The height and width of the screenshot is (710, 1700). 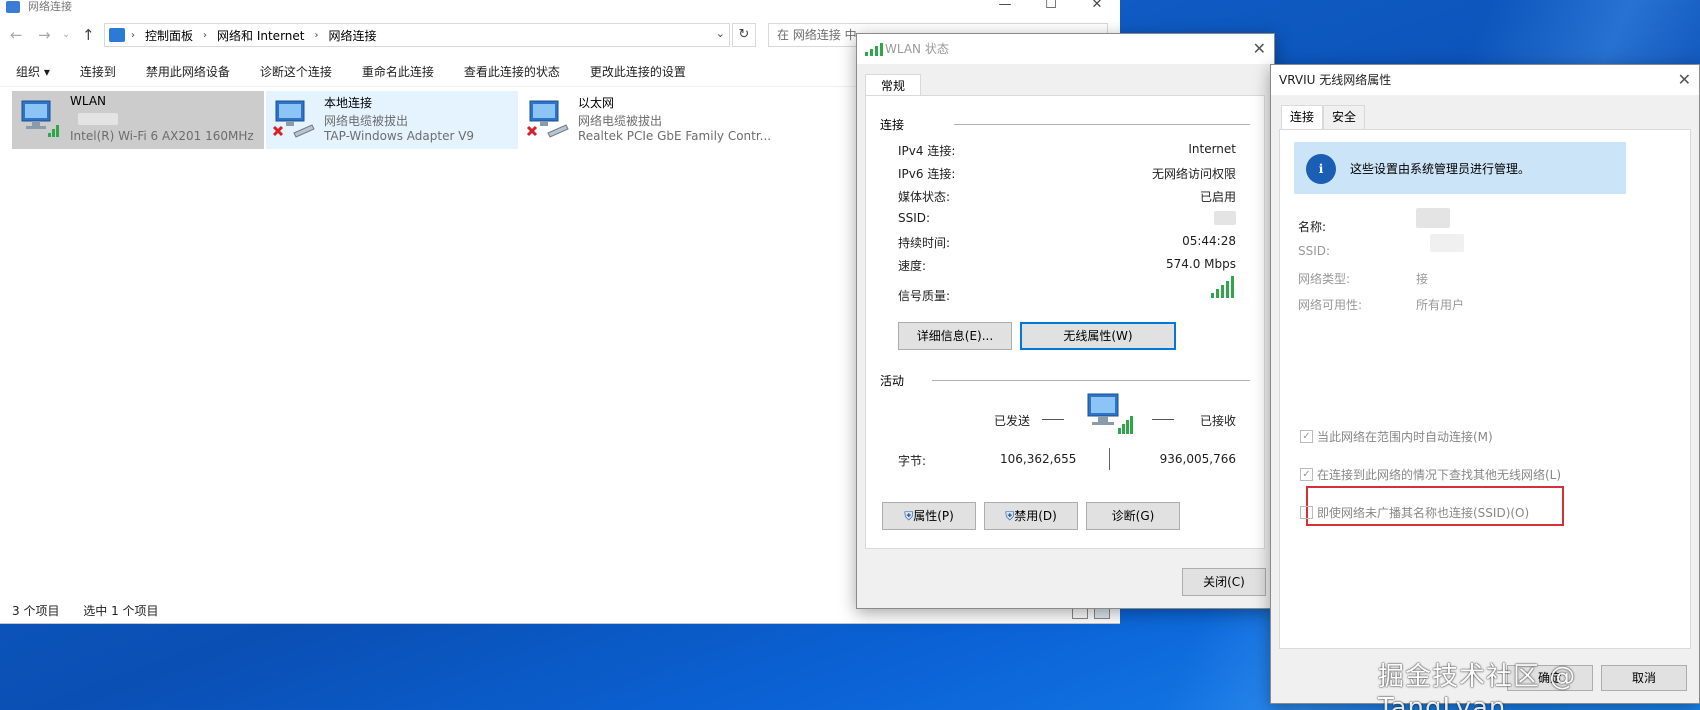 I want to click on auto-connect-checkbox: ✓ 当此网络在范围内时自动连接(M), so click(x=1396, y=436).